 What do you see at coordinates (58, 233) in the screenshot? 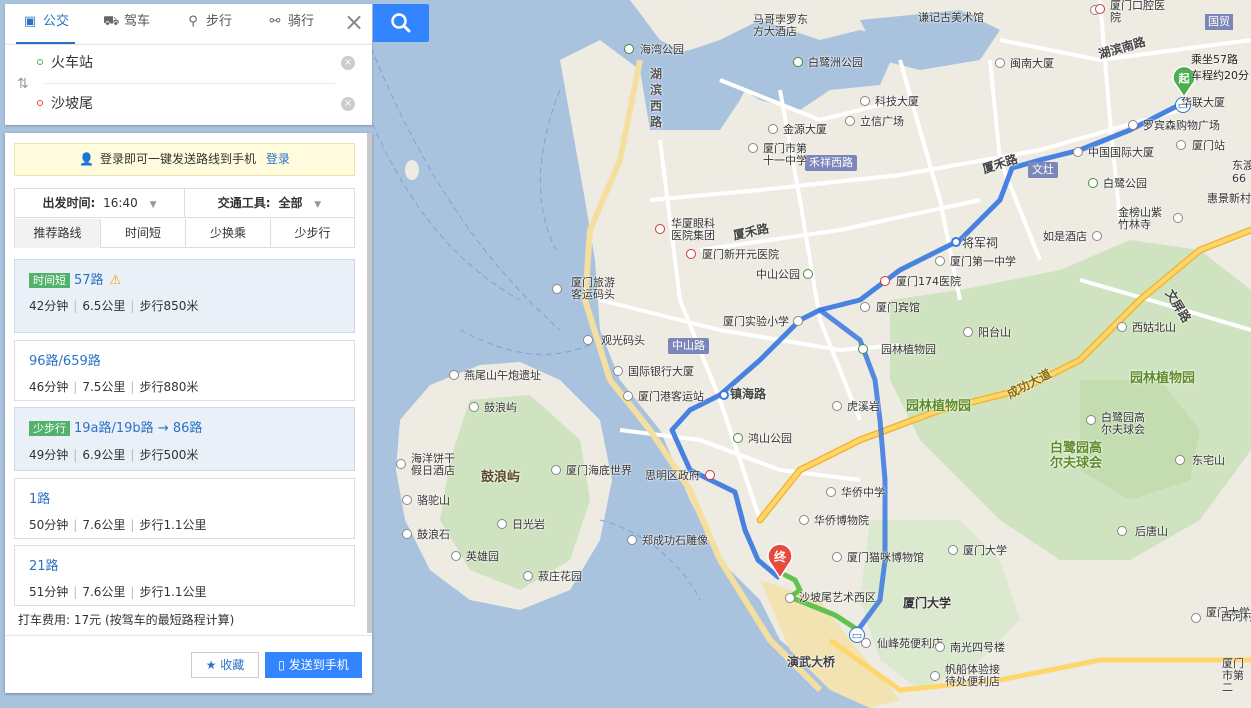
I see `tab-recommended: 推荐路线` at bounding box center [58, 233].